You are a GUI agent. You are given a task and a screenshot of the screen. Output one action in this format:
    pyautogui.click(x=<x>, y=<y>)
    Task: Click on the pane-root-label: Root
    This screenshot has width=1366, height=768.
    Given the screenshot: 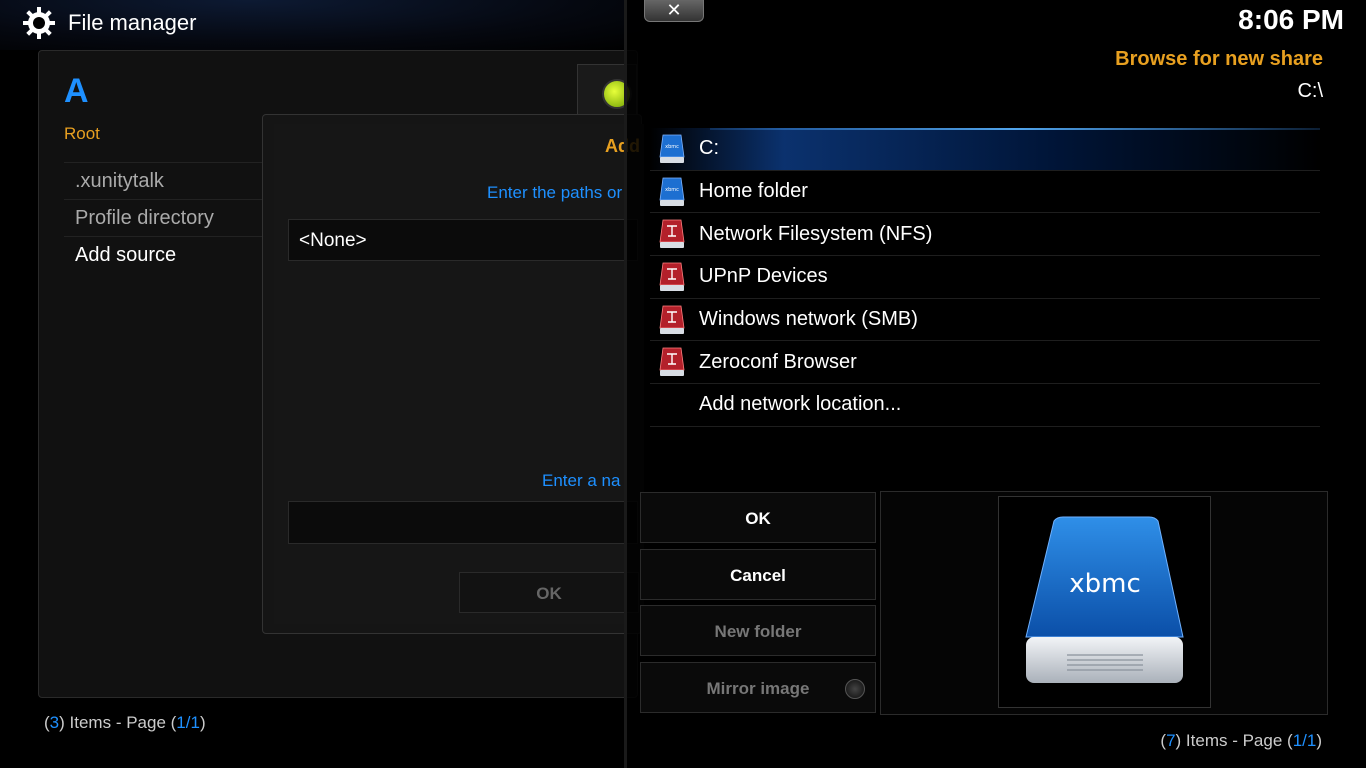 What is the action you would take?
    pyautogui.click(x=82, y=133)
    